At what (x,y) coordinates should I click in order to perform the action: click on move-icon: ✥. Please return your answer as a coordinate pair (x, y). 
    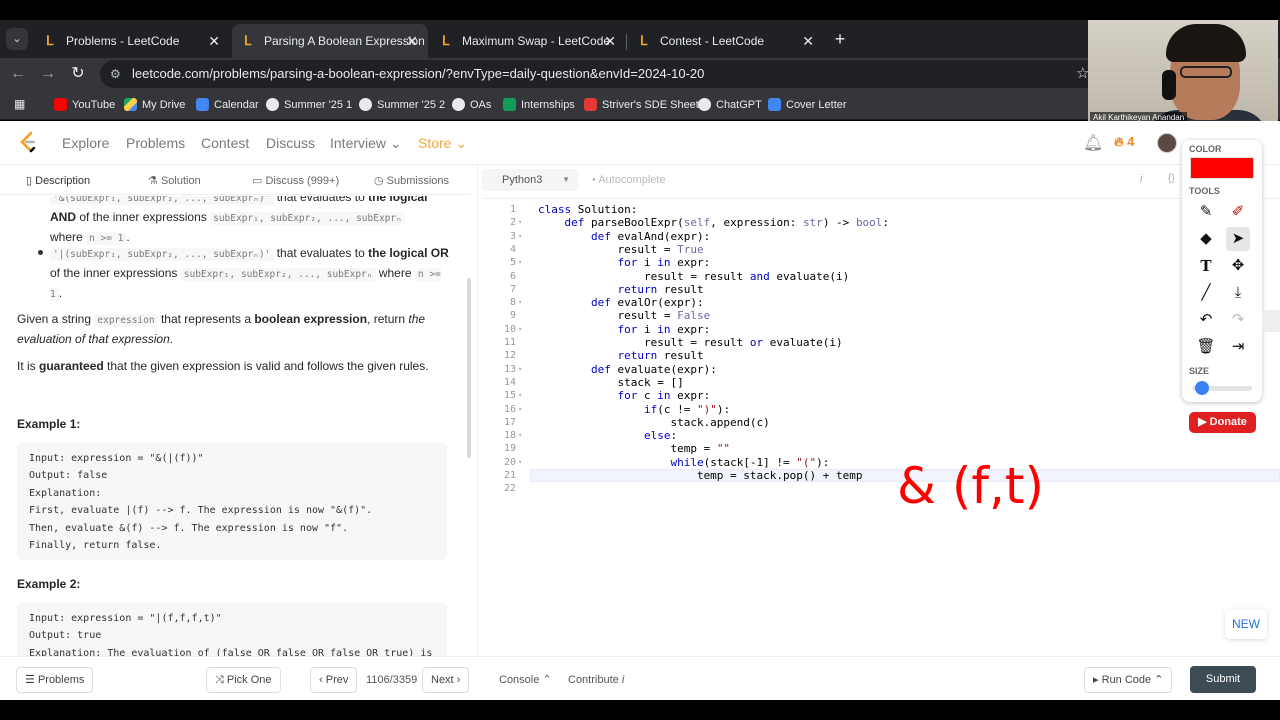
    Looking at the image, I should click on (1238, 266).